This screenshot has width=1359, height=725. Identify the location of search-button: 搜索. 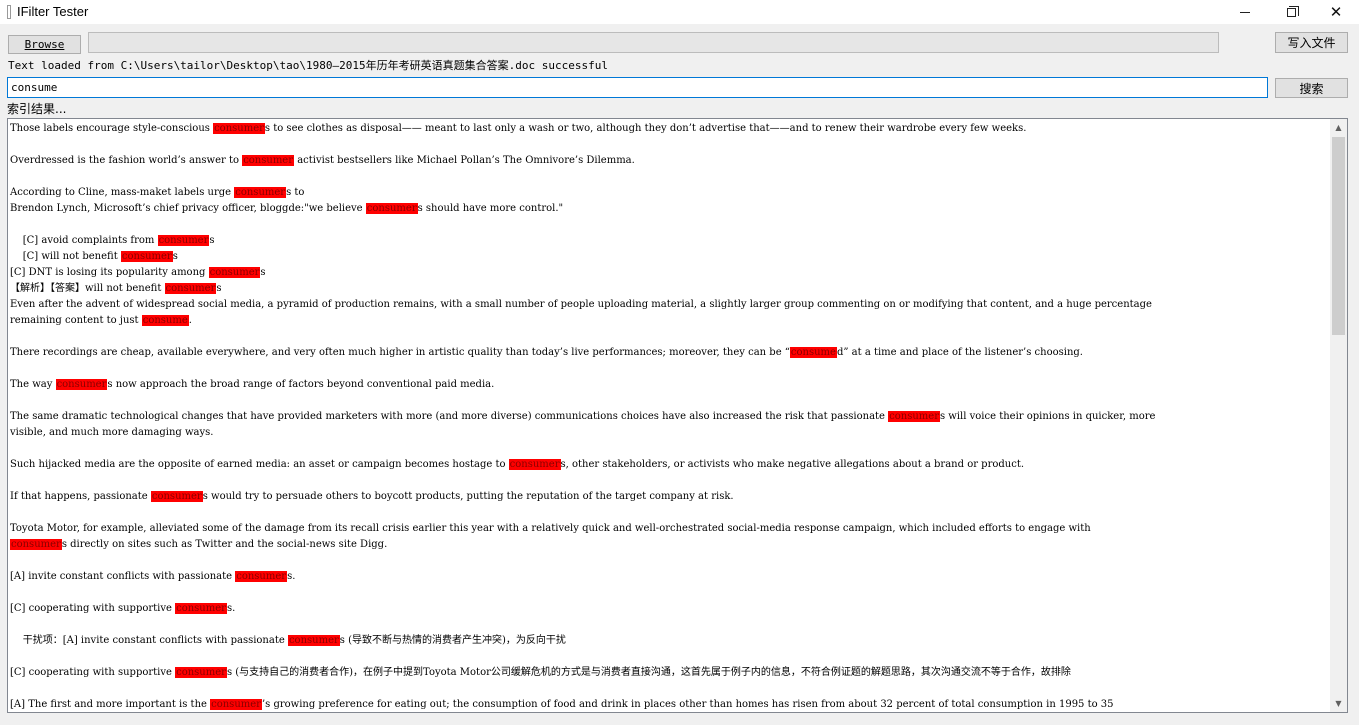
(1311, 88).